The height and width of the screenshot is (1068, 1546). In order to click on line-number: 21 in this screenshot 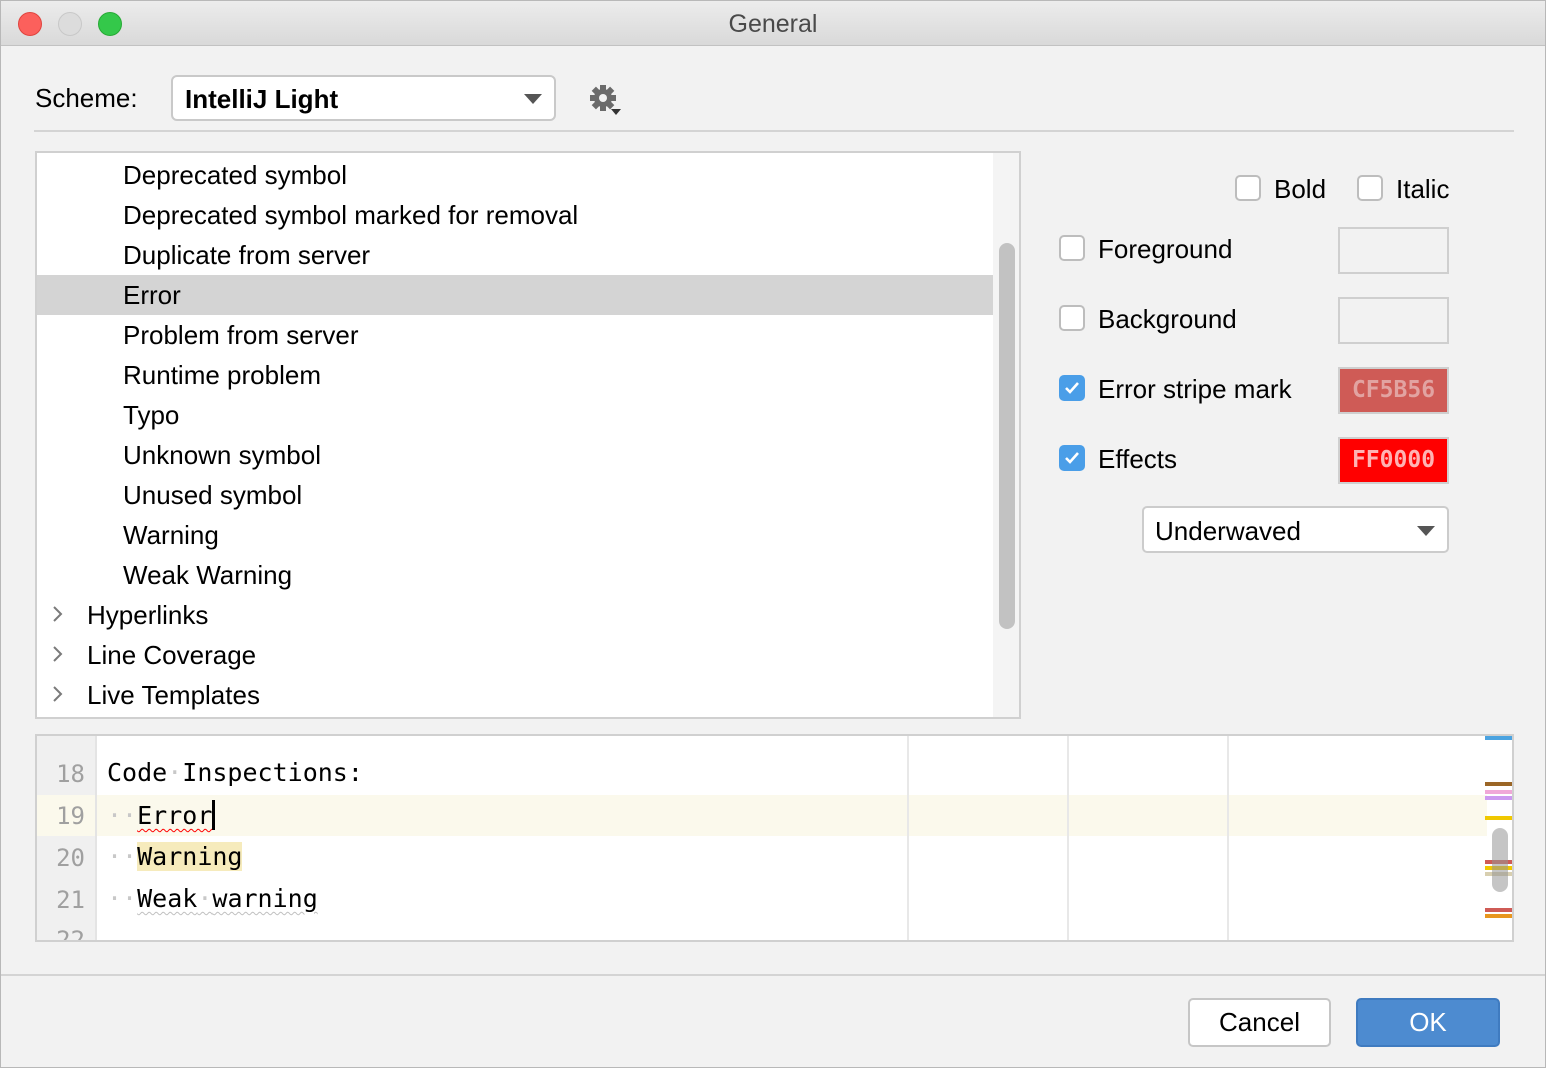, I will do `click(70, 900)`.